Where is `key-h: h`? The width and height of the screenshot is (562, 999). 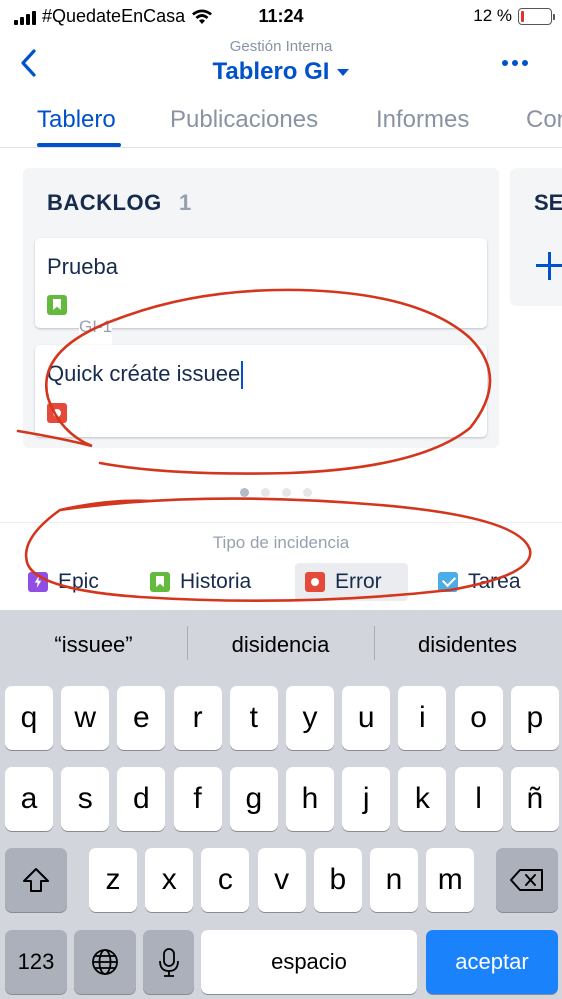
key-h: h is located at coordinates (310, 799).